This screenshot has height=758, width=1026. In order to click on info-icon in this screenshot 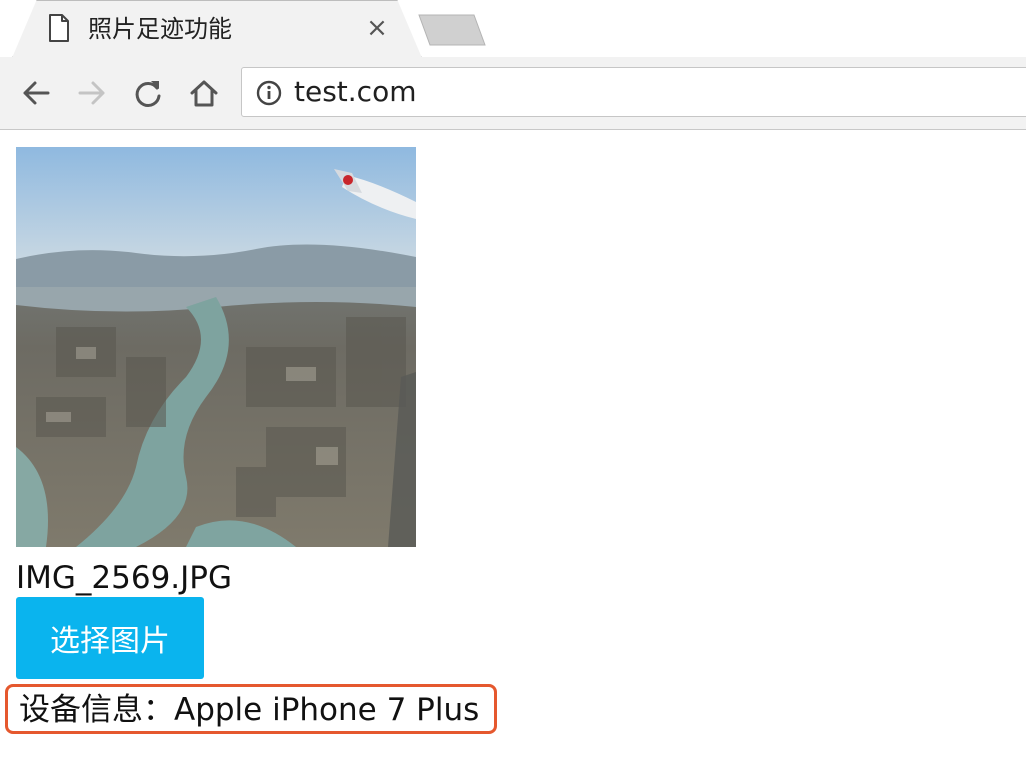, I will do `click(269, 93)`.